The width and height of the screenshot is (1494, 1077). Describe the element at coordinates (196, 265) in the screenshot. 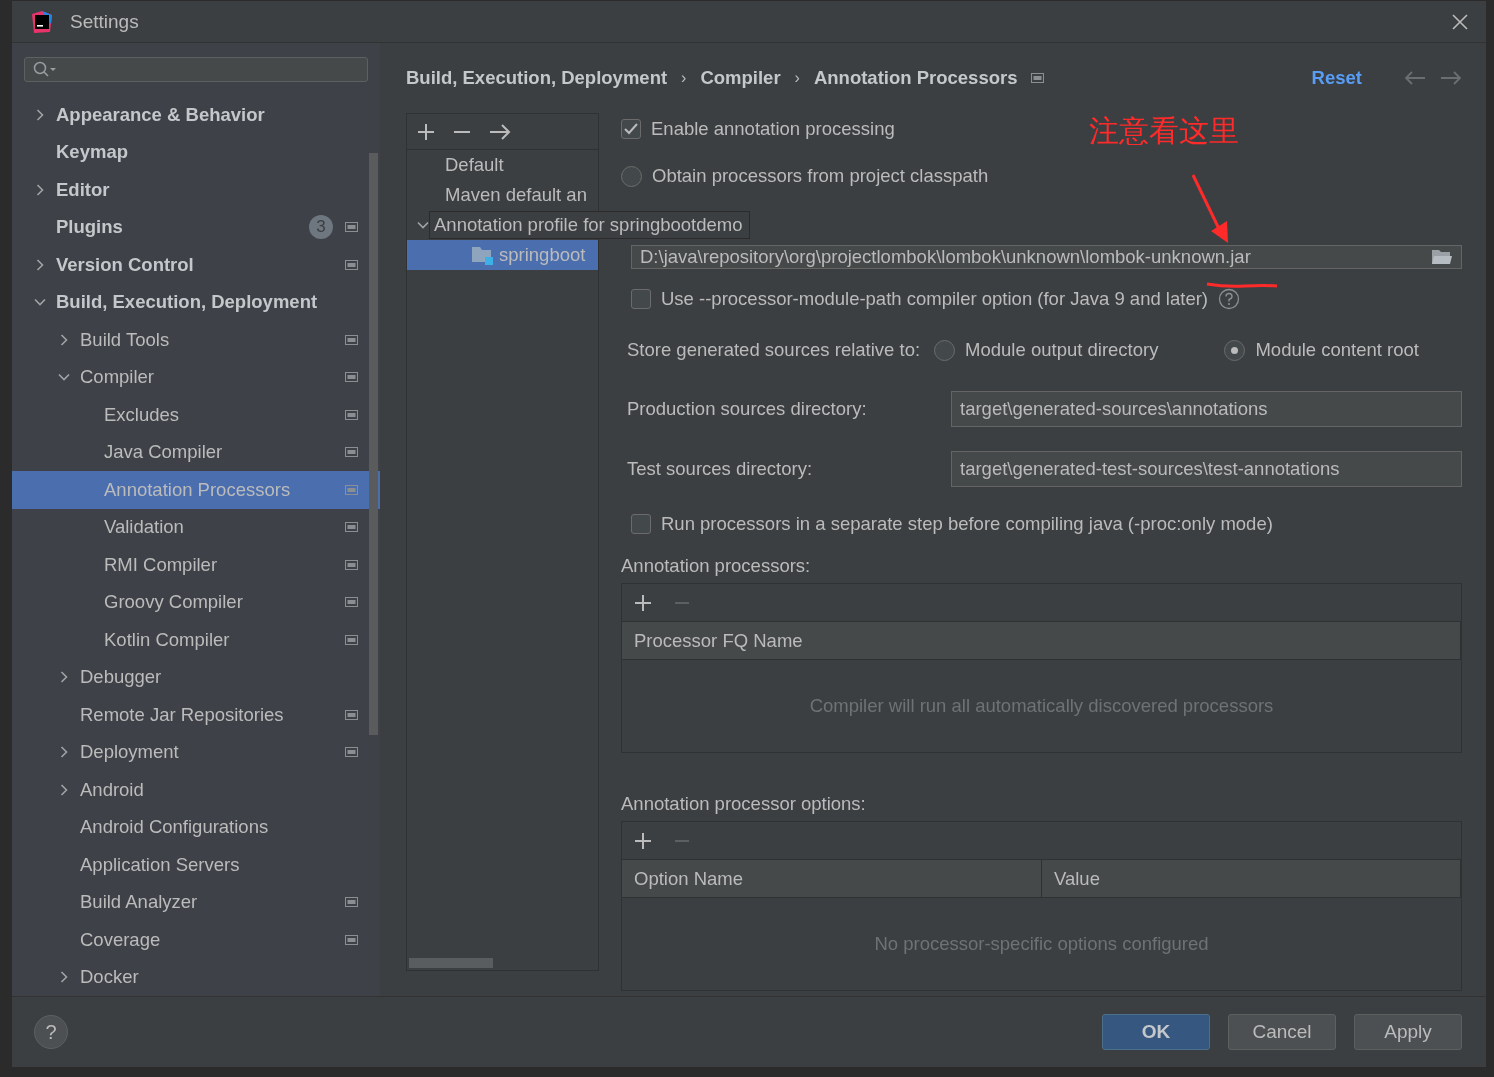

I see `sidebar-item: Version Control` at that location.